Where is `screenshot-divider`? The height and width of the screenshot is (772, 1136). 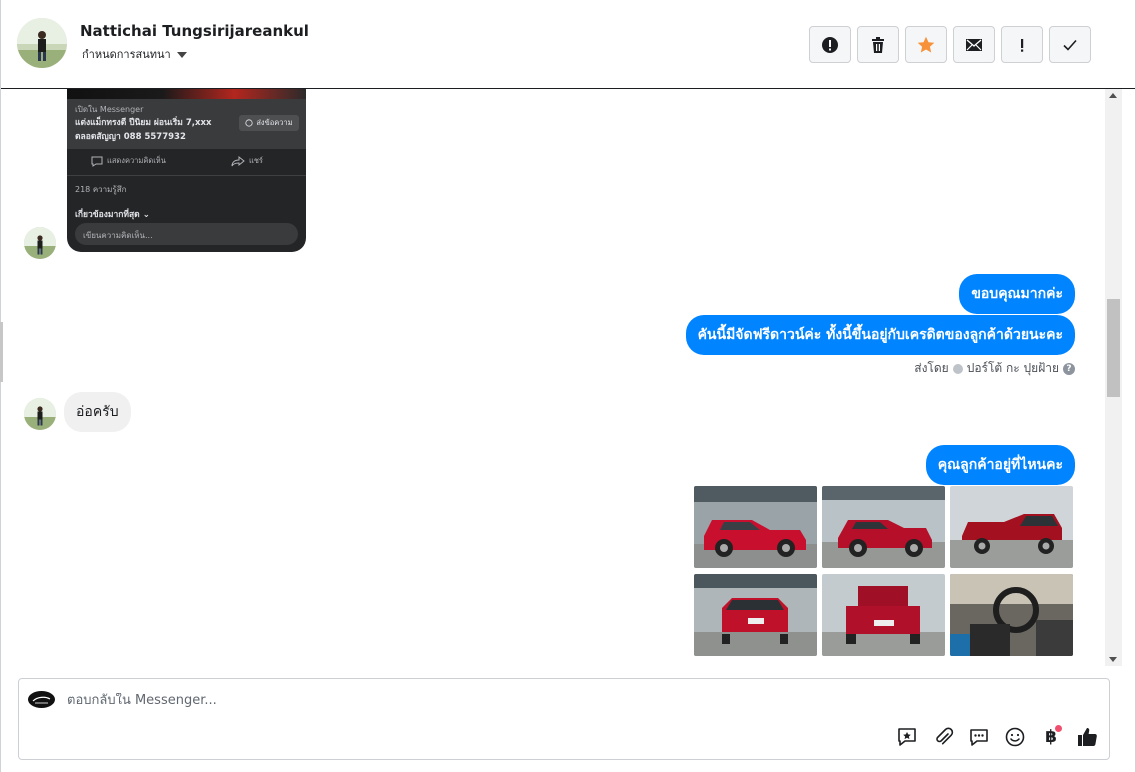
screenshot-divider is located at coordinates (186, 175).